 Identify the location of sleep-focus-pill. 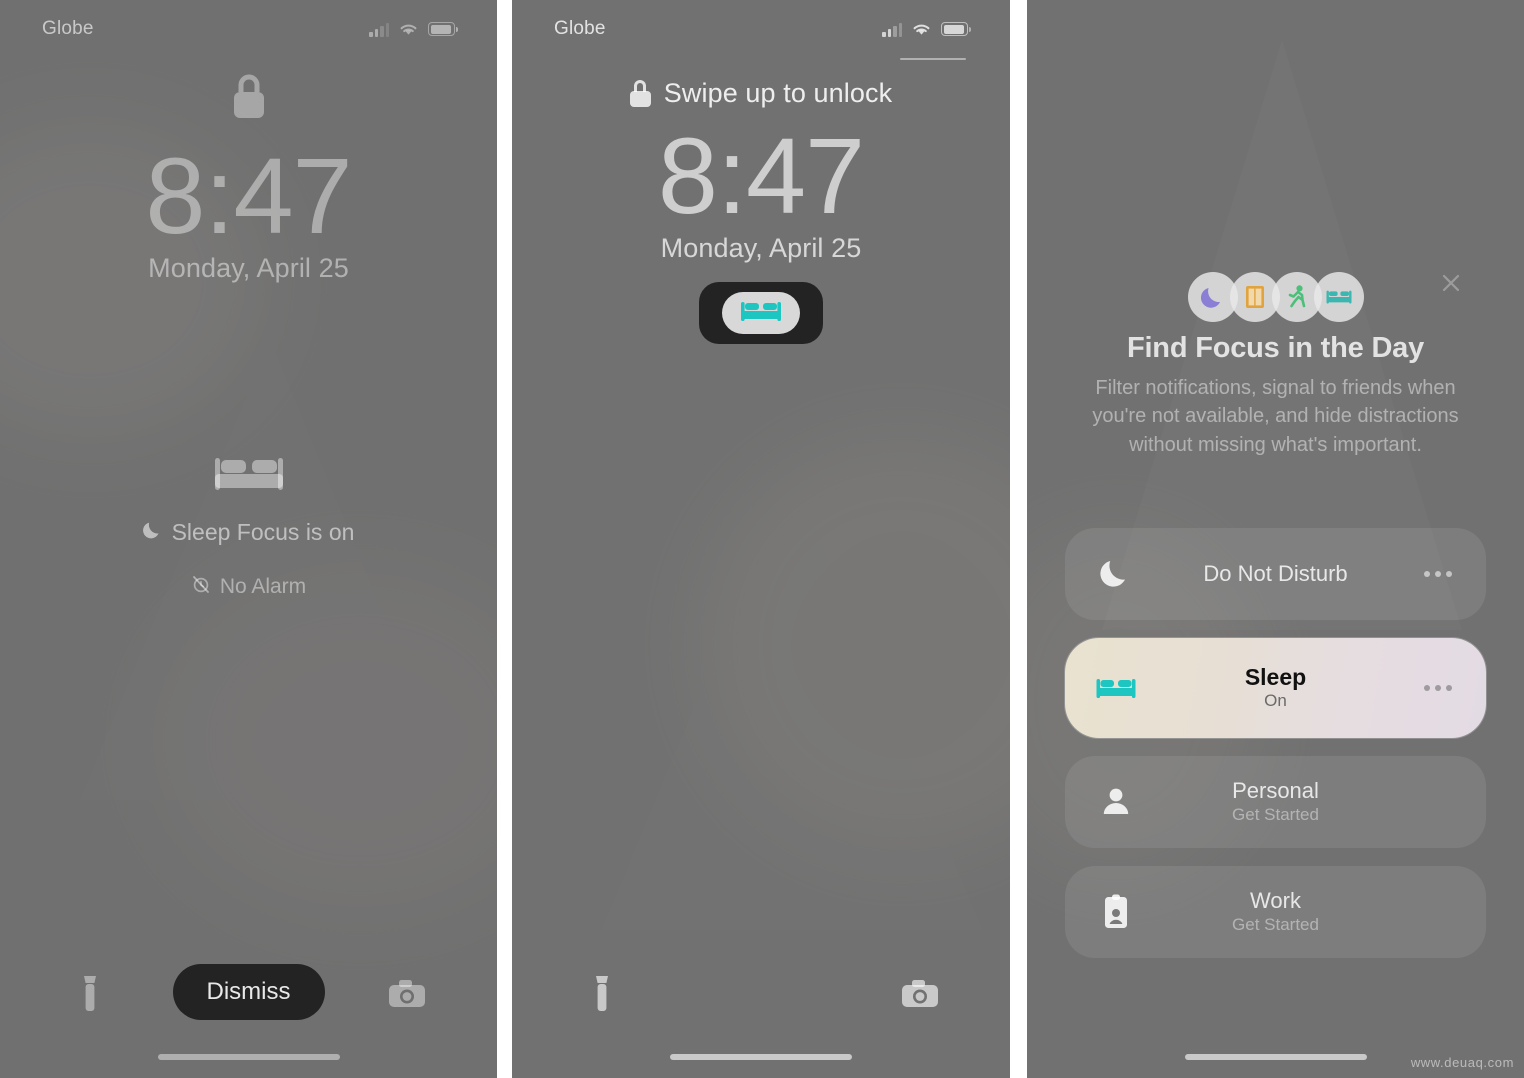
(761, 313).